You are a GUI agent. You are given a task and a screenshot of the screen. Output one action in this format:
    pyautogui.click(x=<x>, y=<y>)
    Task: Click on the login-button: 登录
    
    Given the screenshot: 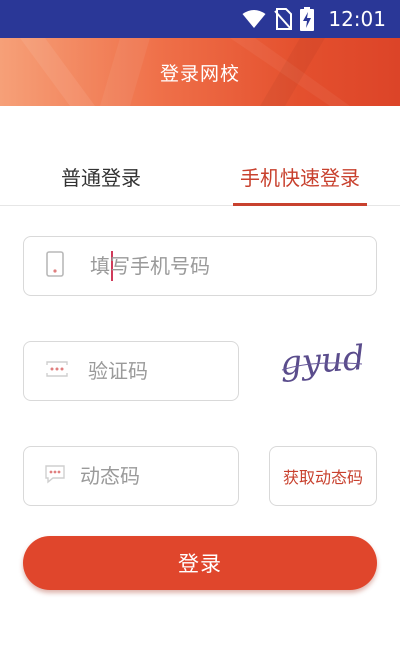 What is the action you would take?
    pyautogui.click(x=200, y=563)
    